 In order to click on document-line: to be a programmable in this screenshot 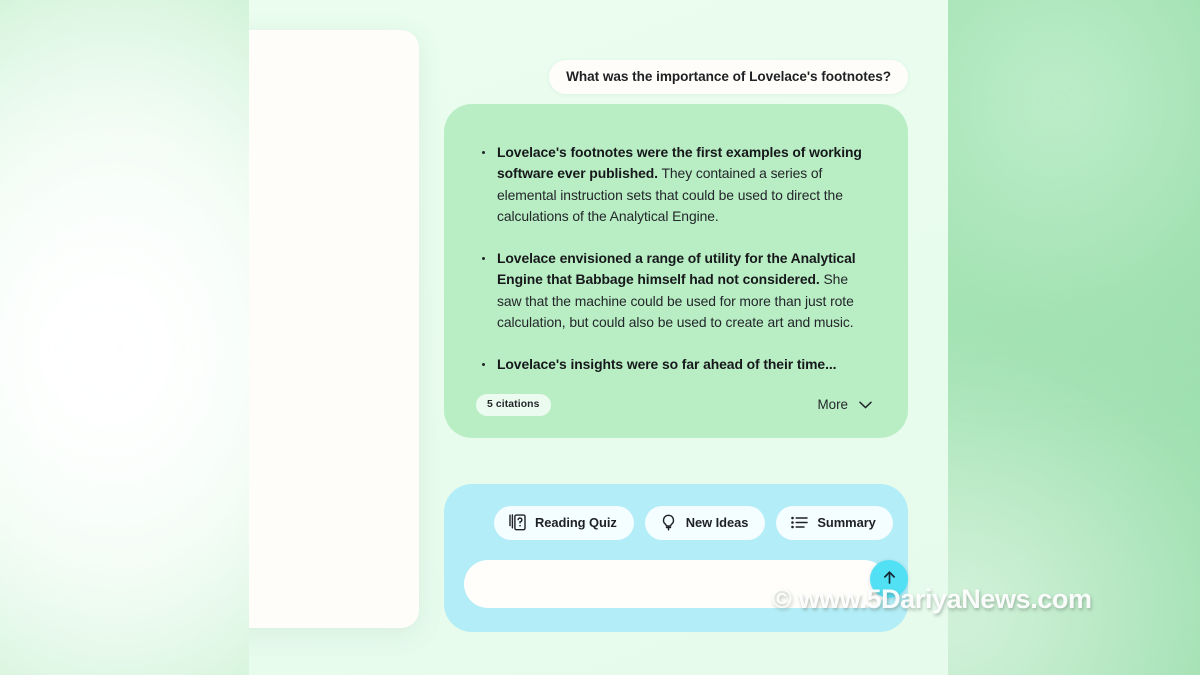, I will do `click(331, 263)`.